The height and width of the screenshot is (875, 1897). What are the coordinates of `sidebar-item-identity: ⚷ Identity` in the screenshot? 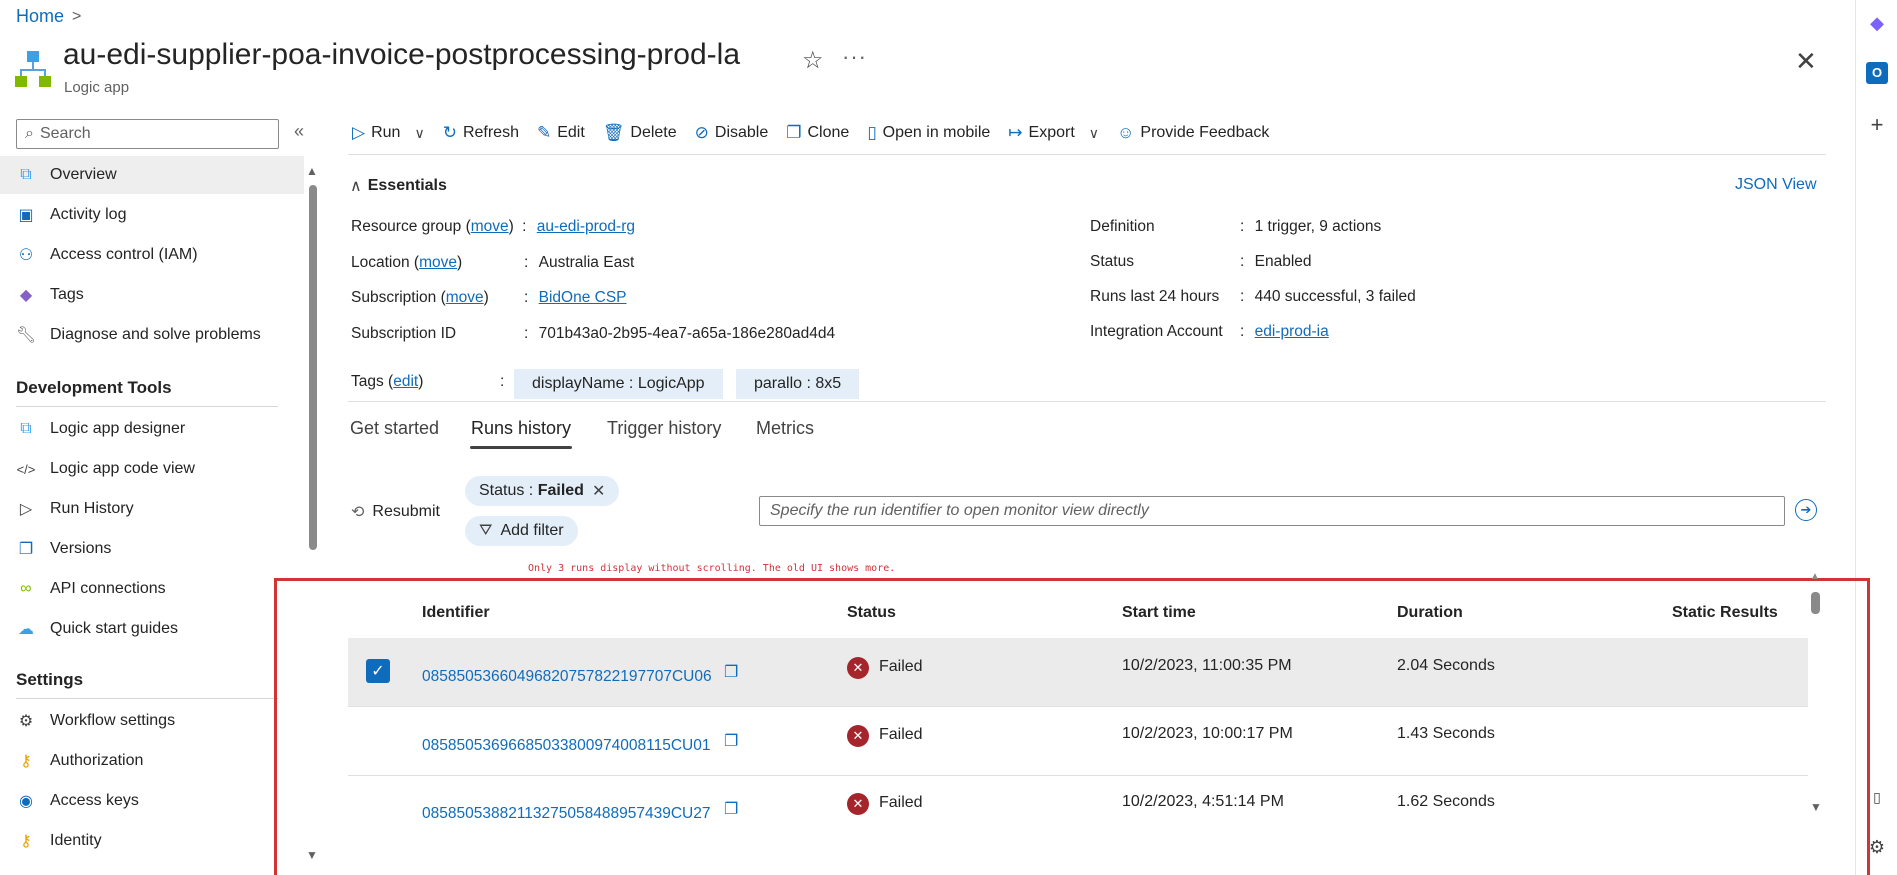 It's located at (152, 841).